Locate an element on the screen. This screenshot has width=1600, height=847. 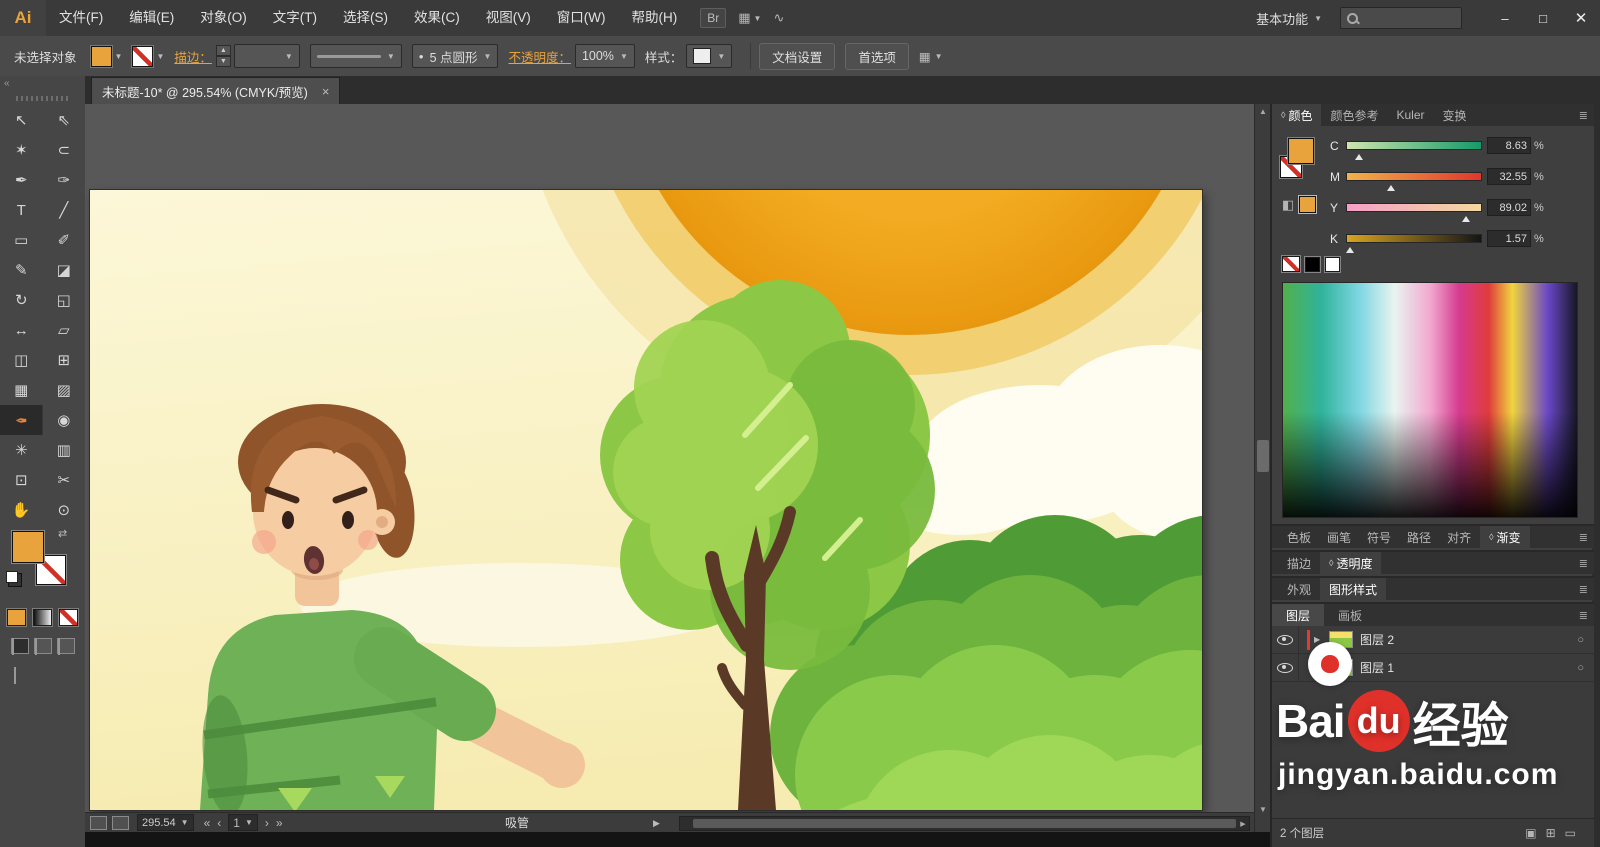
app-logo: Ai is located at coordinates (23, 18).